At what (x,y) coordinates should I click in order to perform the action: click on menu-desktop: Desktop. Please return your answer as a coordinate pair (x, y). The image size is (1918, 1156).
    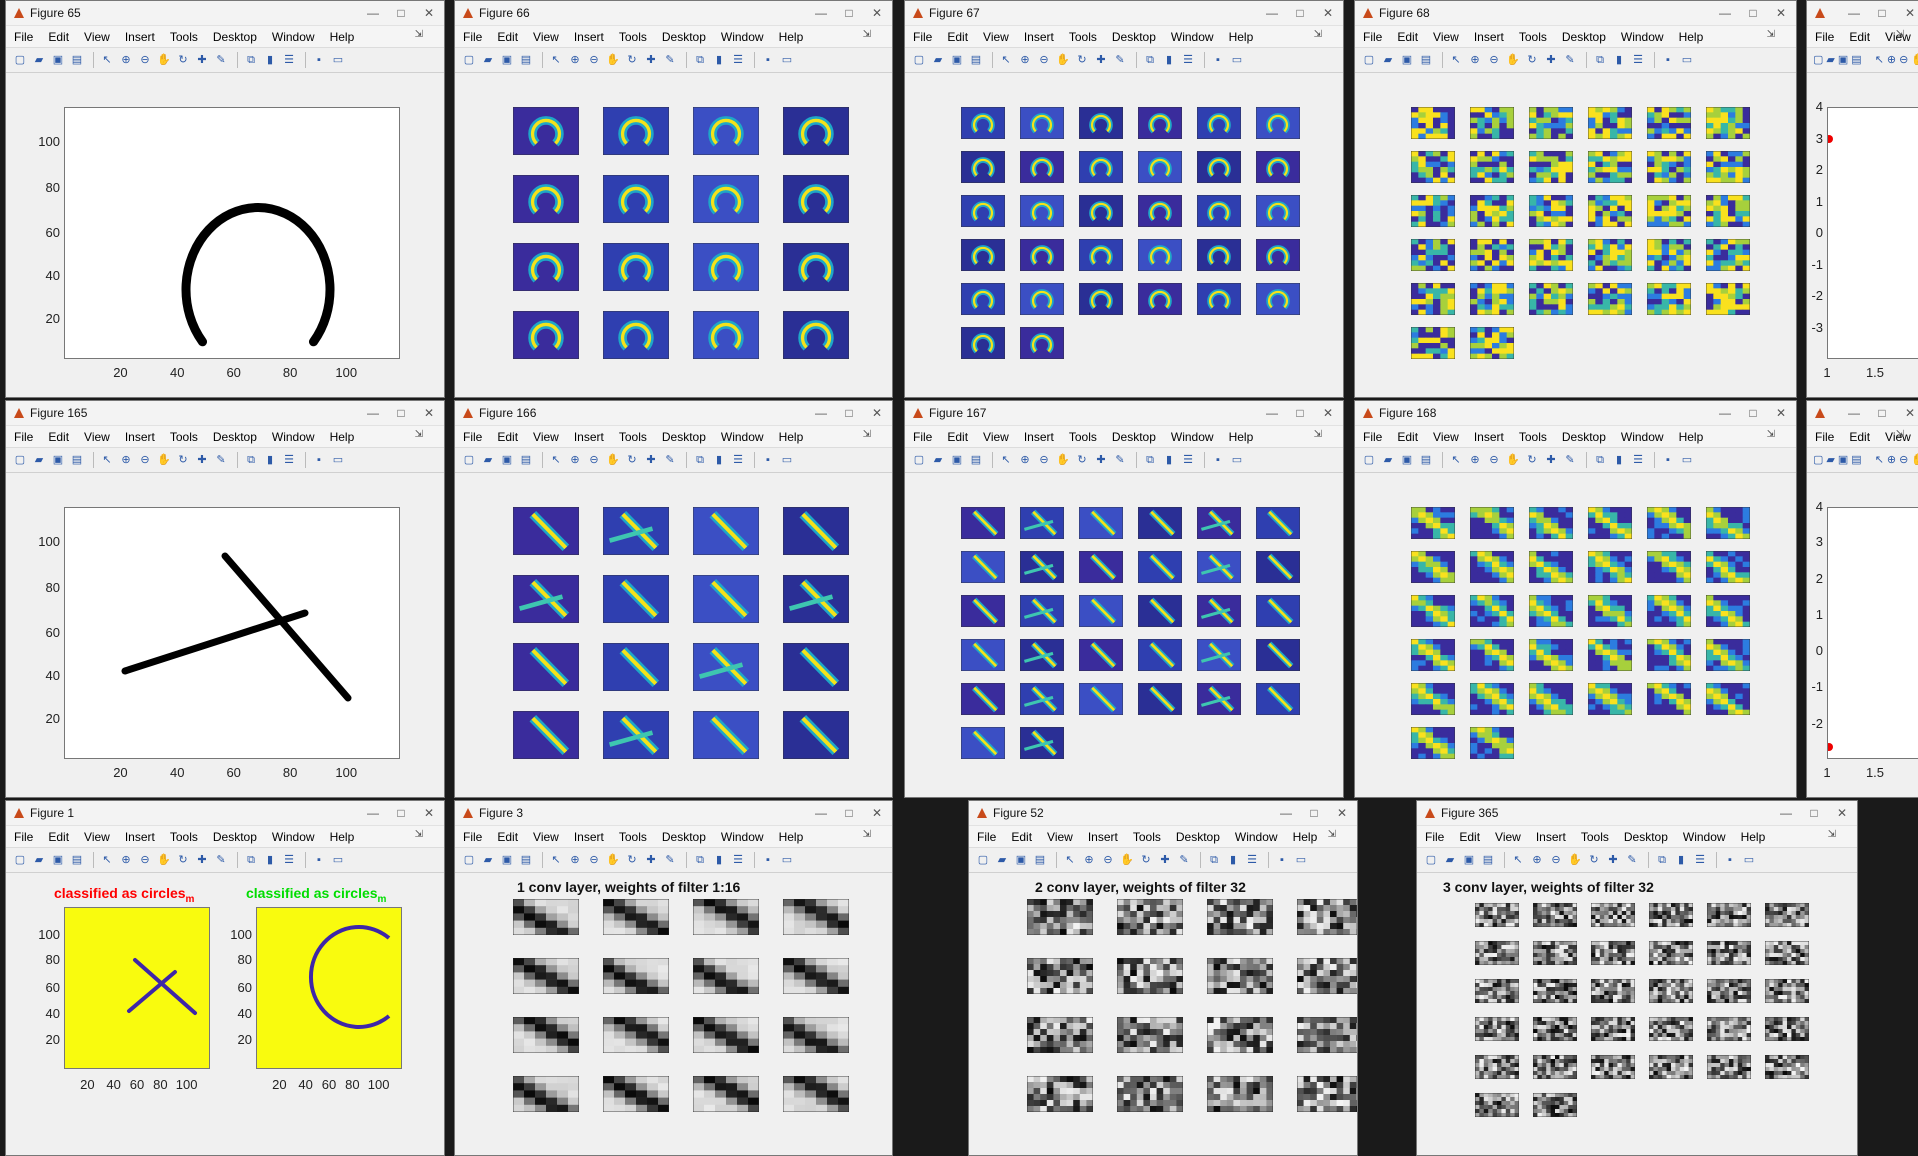
    Looking at the image, I should click on (1584, 437).